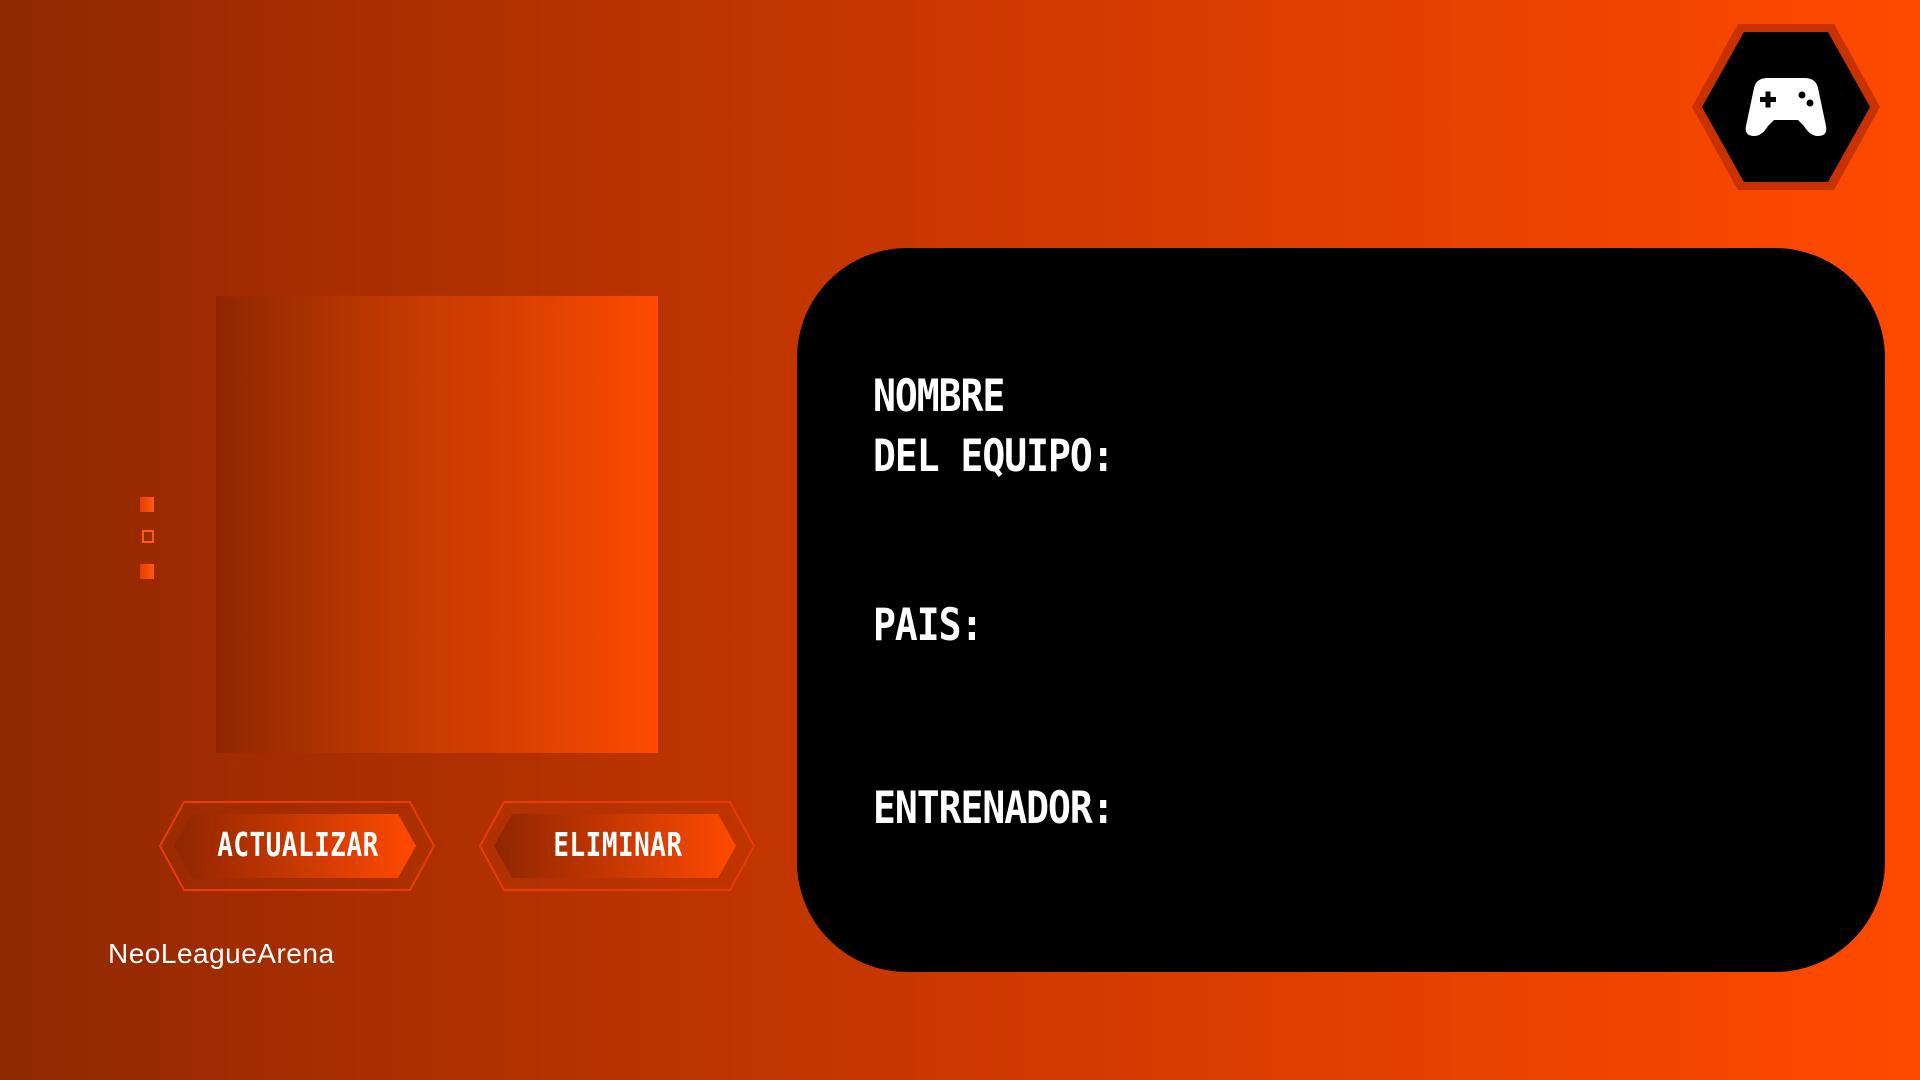 Image resolution: width=1920 pixels, height=1080 pixels. I want to click on brand-name: NeoLeagueArena, so click(221, 953).